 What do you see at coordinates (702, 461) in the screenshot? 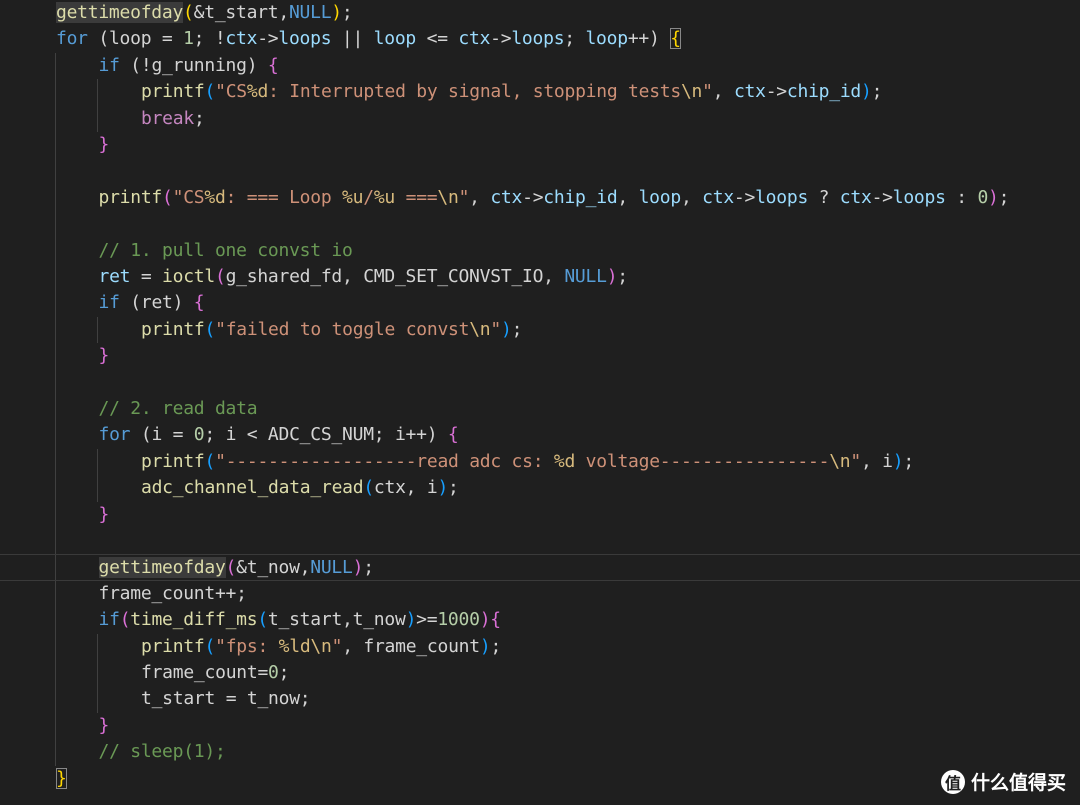
I see `code-token: voltage----------------` at bounding box center [702, 461].